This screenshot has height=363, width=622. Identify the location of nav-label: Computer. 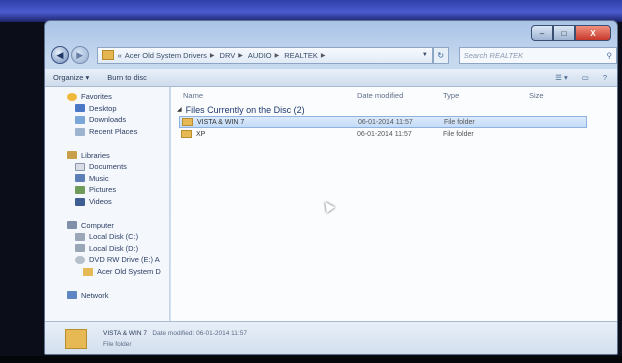
(97, 225).